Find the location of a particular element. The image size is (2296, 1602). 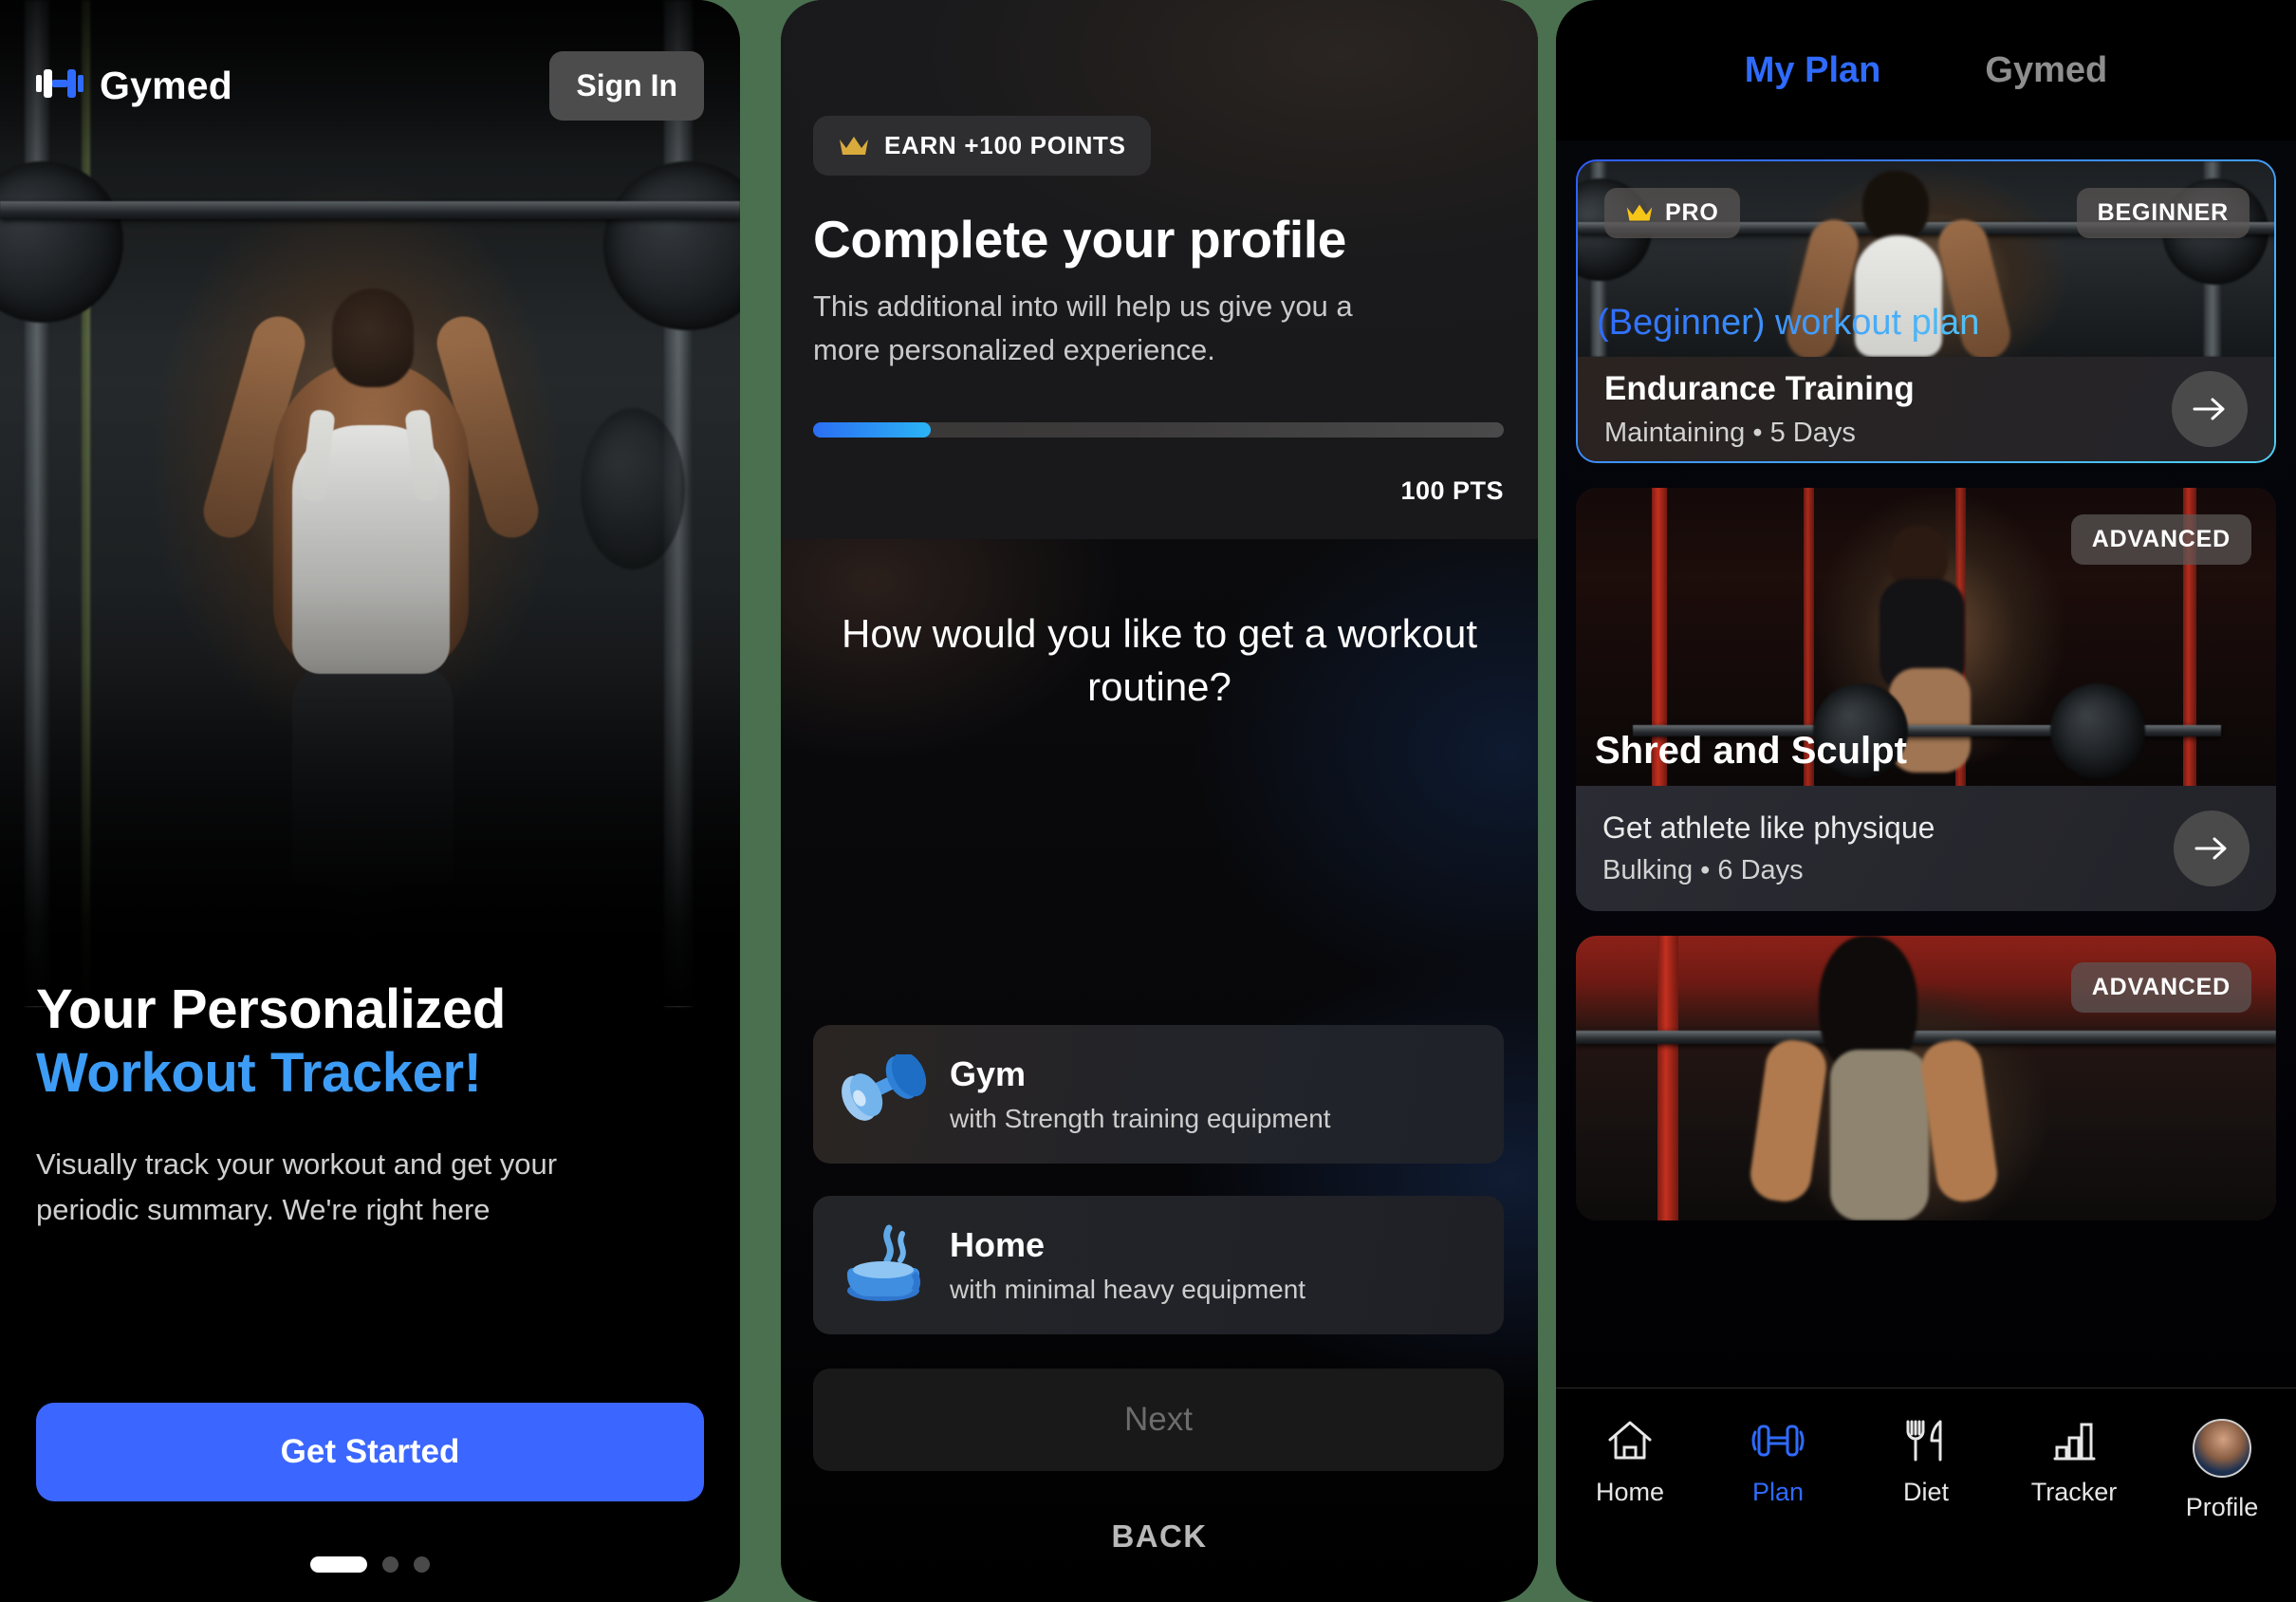

brand: Gymed is located at coordinates (134, 86).